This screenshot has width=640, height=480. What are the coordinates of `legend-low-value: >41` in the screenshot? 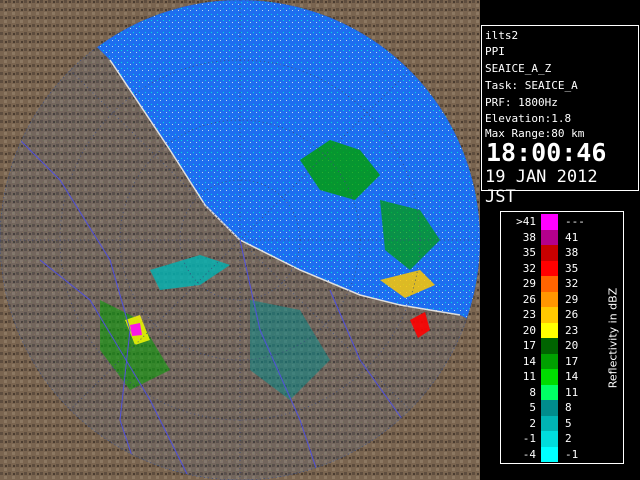 It's located at (526, 221).